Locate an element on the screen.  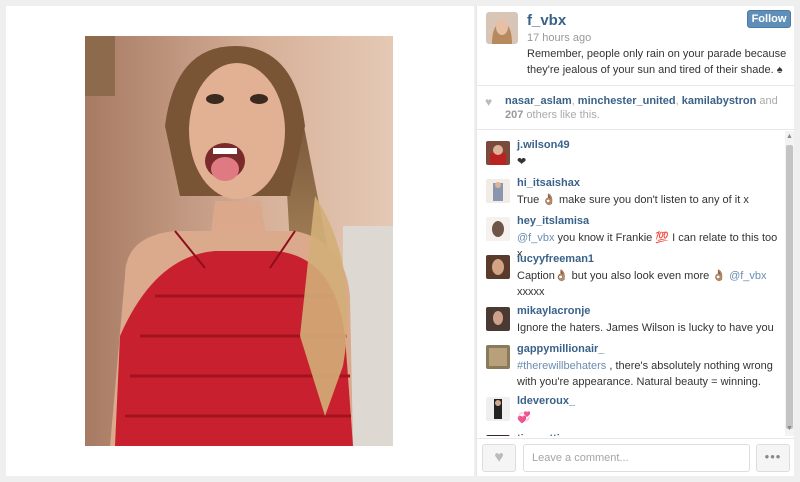
commenter-username: tinapatti is located at coordinates (538, 434).